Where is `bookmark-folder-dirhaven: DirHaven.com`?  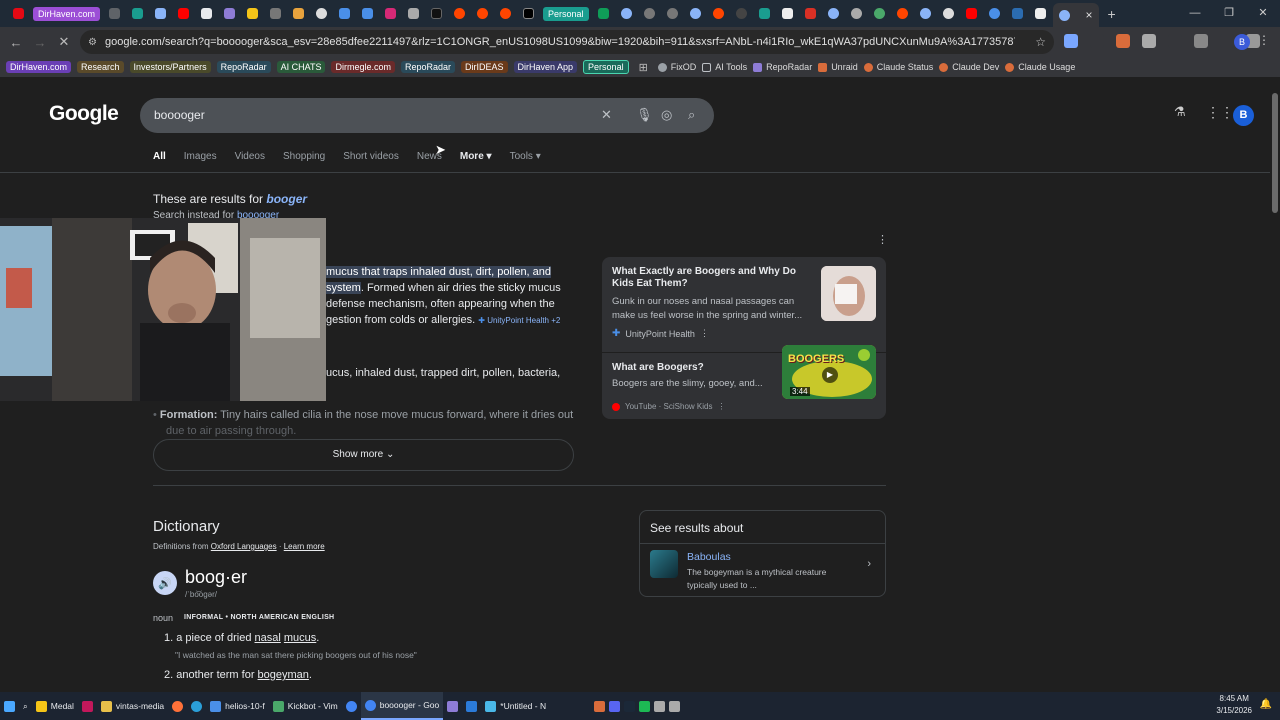 bookmark-folder-dirhaven: DirHaven.com is located at coordinates (39, 67).